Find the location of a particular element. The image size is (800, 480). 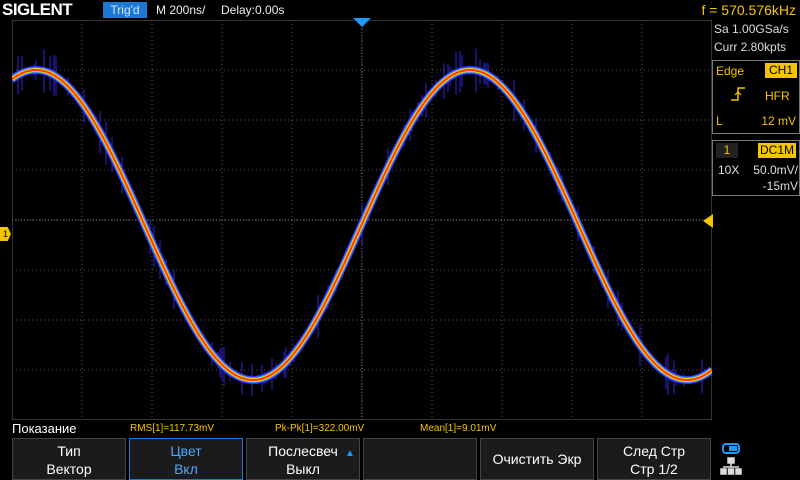

trigger-position-marker-icon is located at coordinates (362, 23).